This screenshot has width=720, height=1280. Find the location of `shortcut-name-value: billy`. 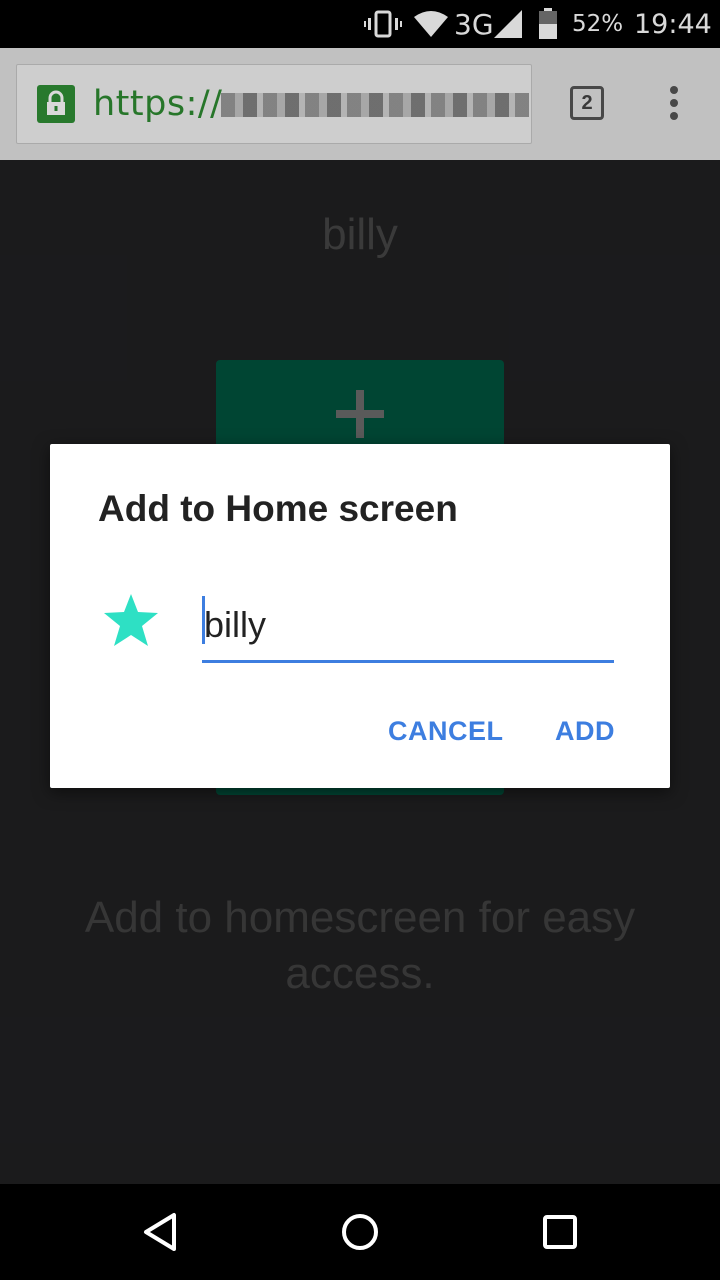

shortcut-name-value: billy is located at coordinates (235, 624).